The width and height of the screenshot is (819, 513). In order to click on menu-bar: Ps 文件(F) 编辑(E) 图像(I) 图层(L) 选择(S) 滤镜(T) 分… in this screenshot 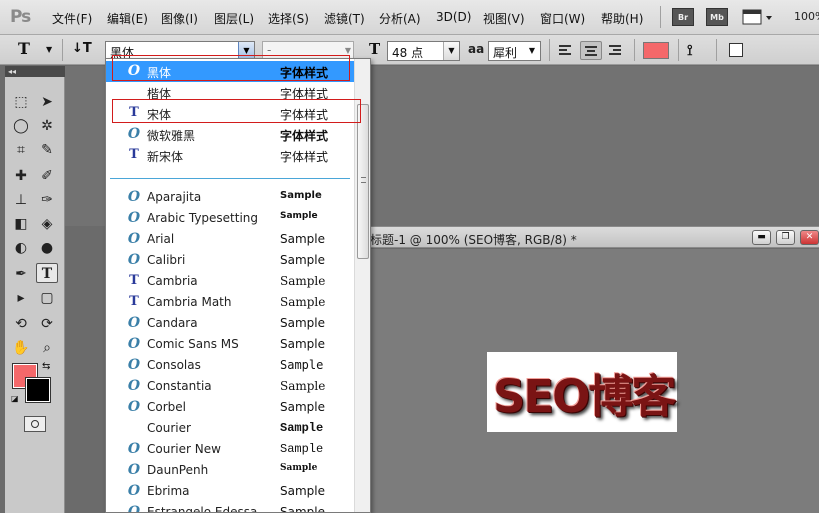, I will do `click(409, 17)`.